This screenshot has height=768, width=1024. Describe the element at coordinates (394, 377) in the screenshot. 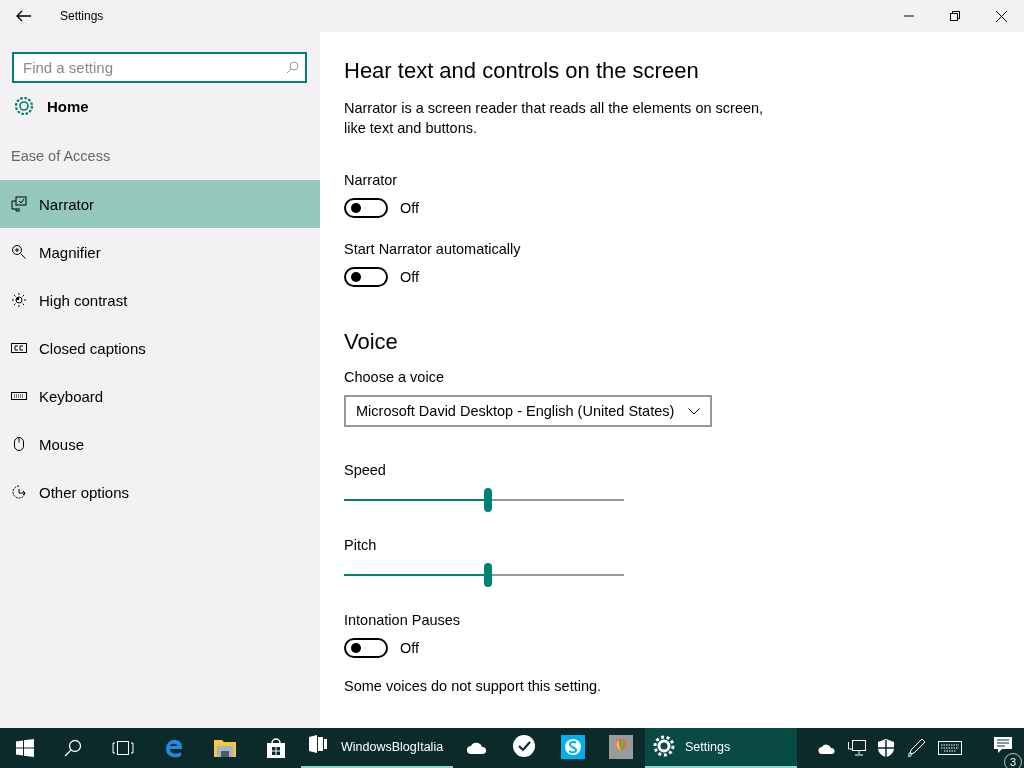

I see `setting-label: Choose a voice` at that location.